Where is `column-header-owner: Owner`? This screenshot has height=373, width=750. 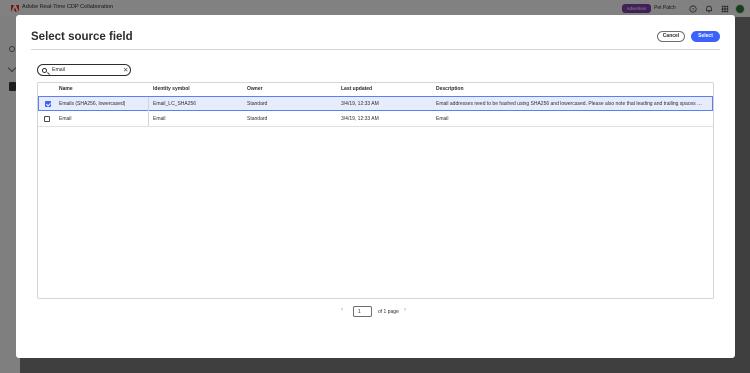
column-header-owner: Owner is located at coordinates (255, 89).